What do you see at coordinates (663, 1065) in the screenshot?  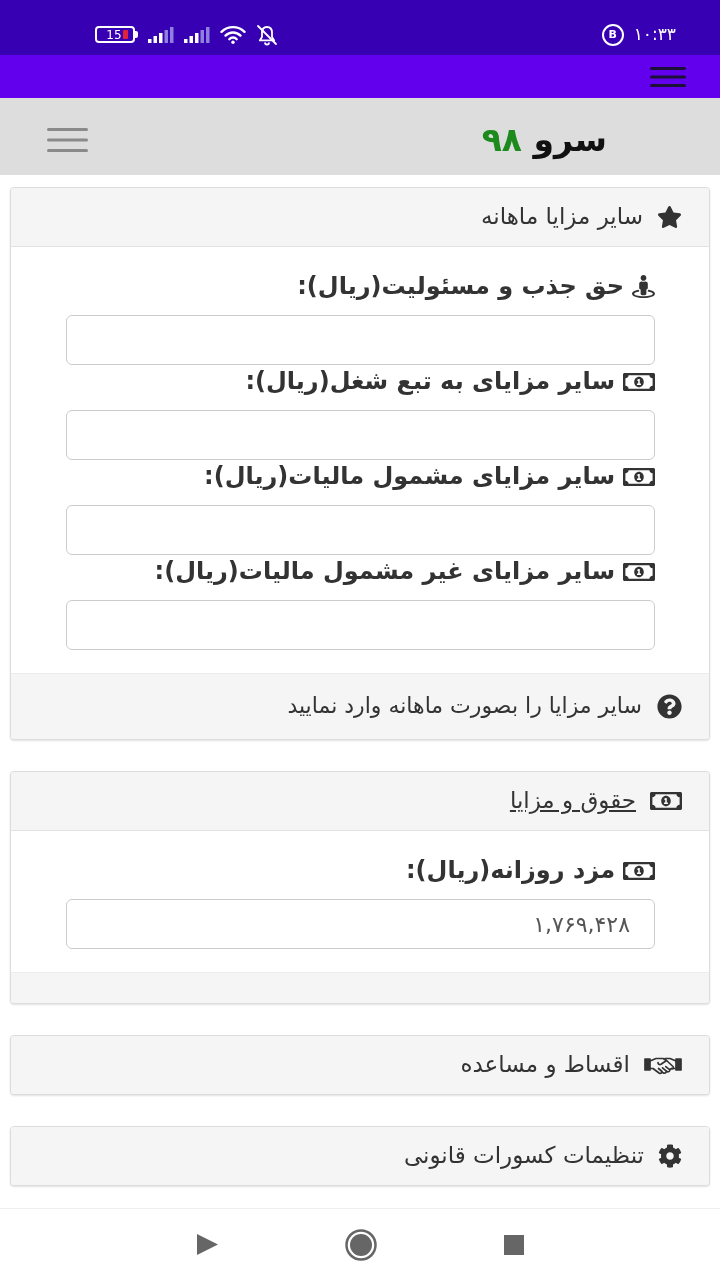 I see `handshake-icon` at bounding box center [663, 1065].